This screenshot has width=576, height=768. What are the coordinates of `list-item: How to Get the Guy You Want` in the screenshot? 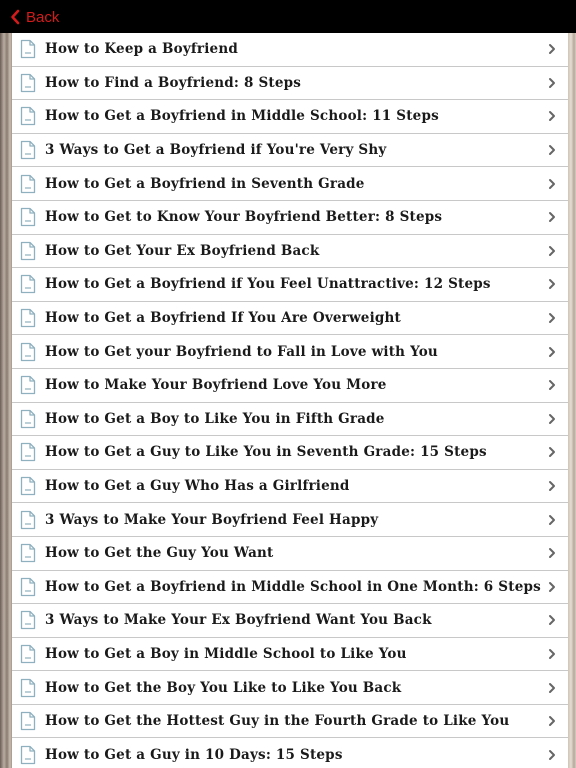 It's located at (290, 554).